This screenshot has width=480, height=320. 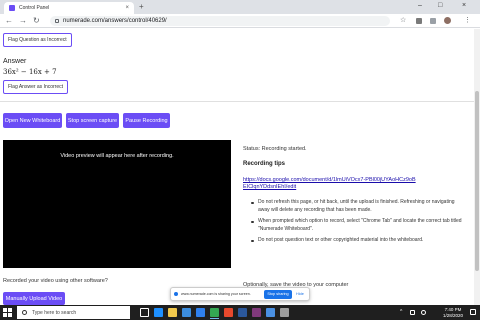 What do you see at coordinates (284, 312) in the screenshot?
I see `app-icon` at bounding box center [284, 312].